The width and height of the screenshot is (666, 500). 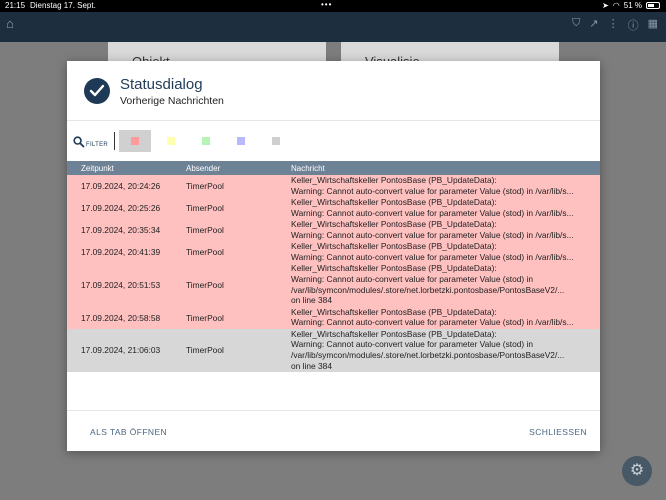 I want to click on app-header: ⌂ ⛉ ↗ ⋮ ⓘ ▦, so click(x=333, y=27).